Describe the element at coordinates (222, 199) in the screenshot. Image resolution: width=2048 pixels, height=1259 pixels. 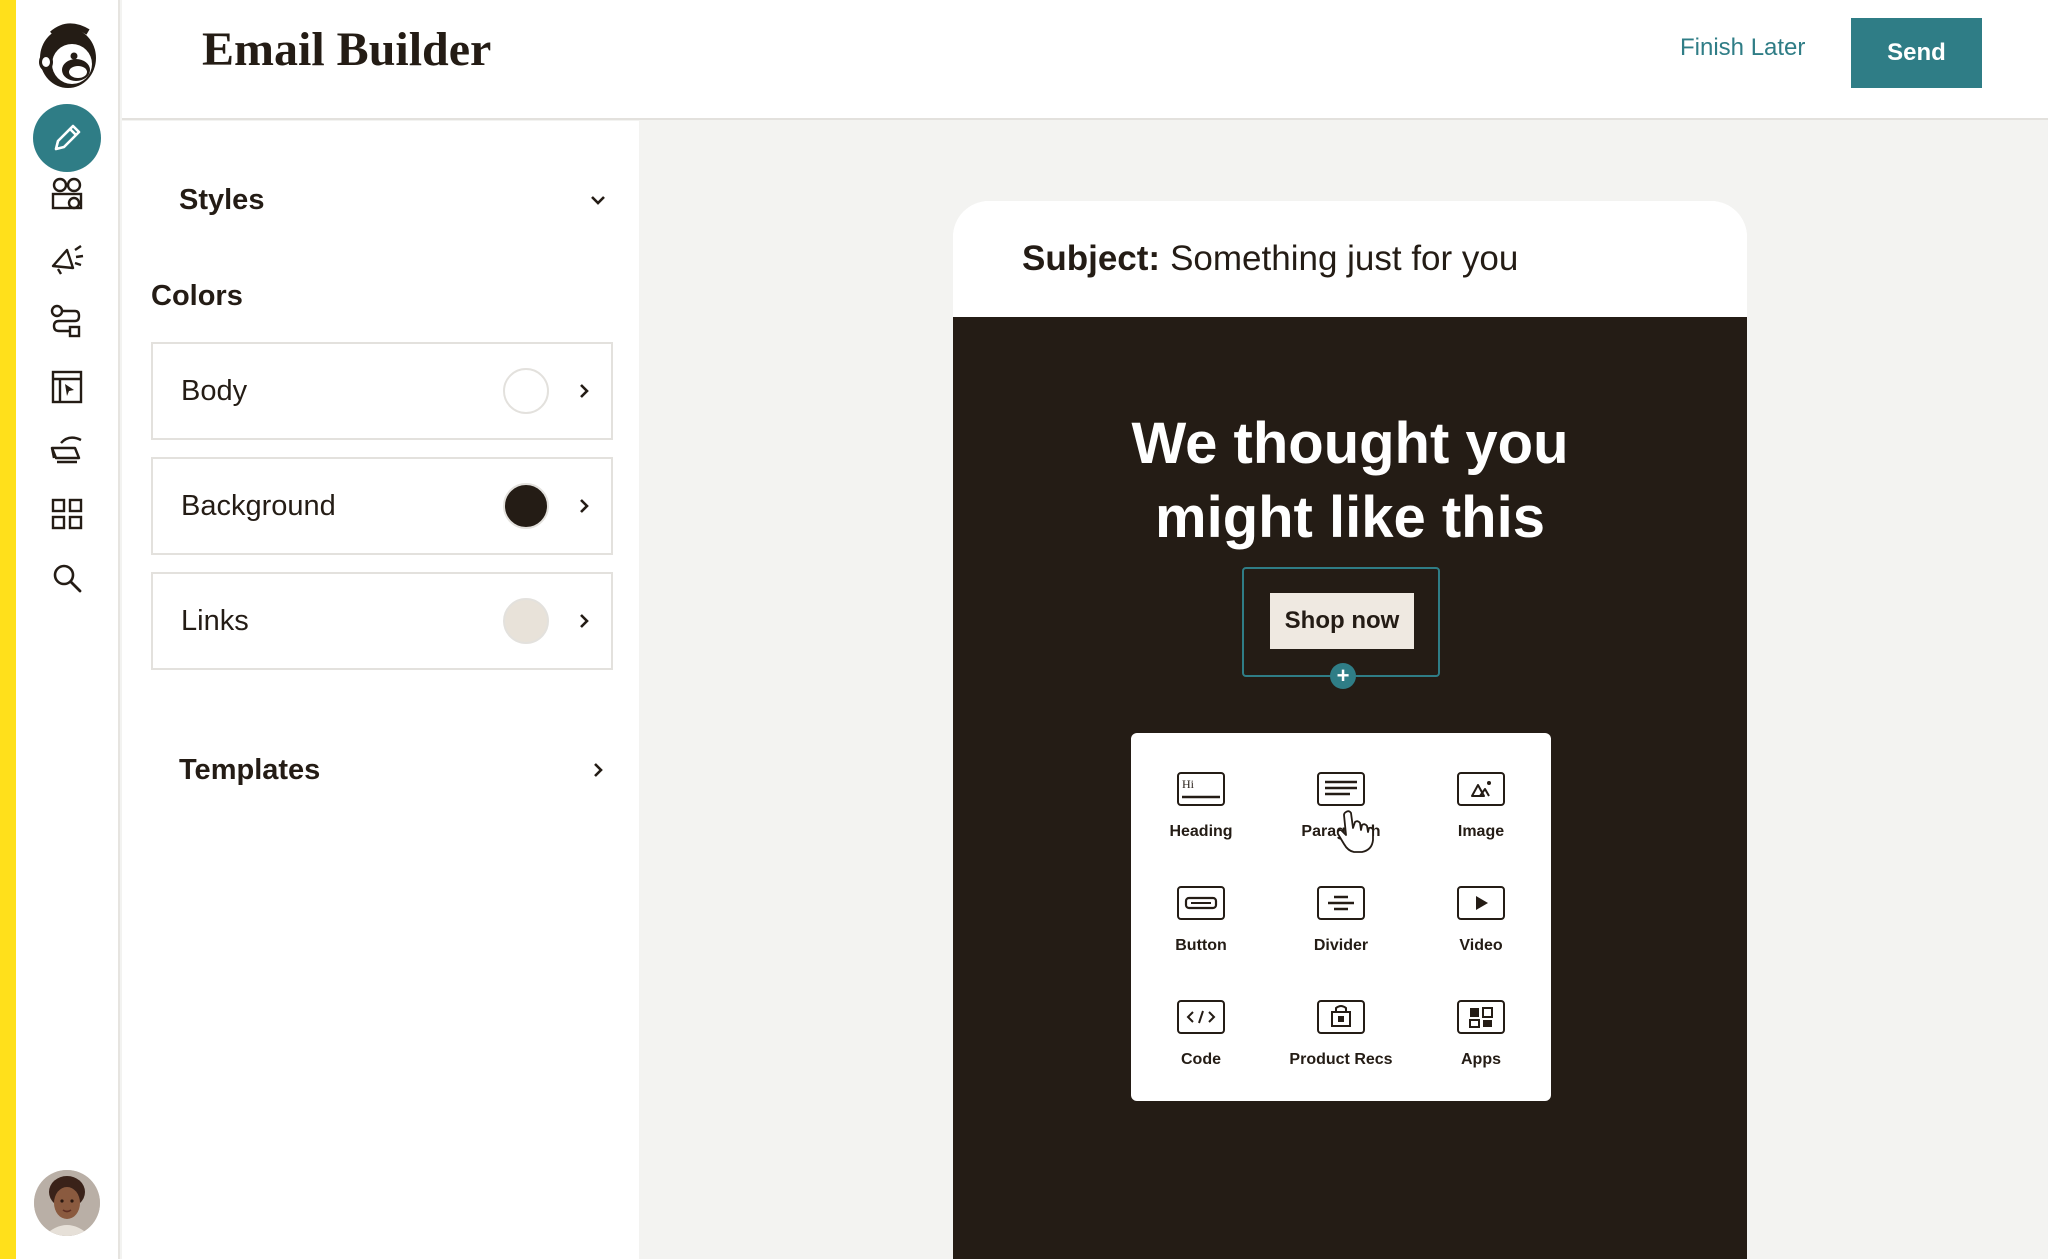
I see `styles-section-label: Styles` at that location.